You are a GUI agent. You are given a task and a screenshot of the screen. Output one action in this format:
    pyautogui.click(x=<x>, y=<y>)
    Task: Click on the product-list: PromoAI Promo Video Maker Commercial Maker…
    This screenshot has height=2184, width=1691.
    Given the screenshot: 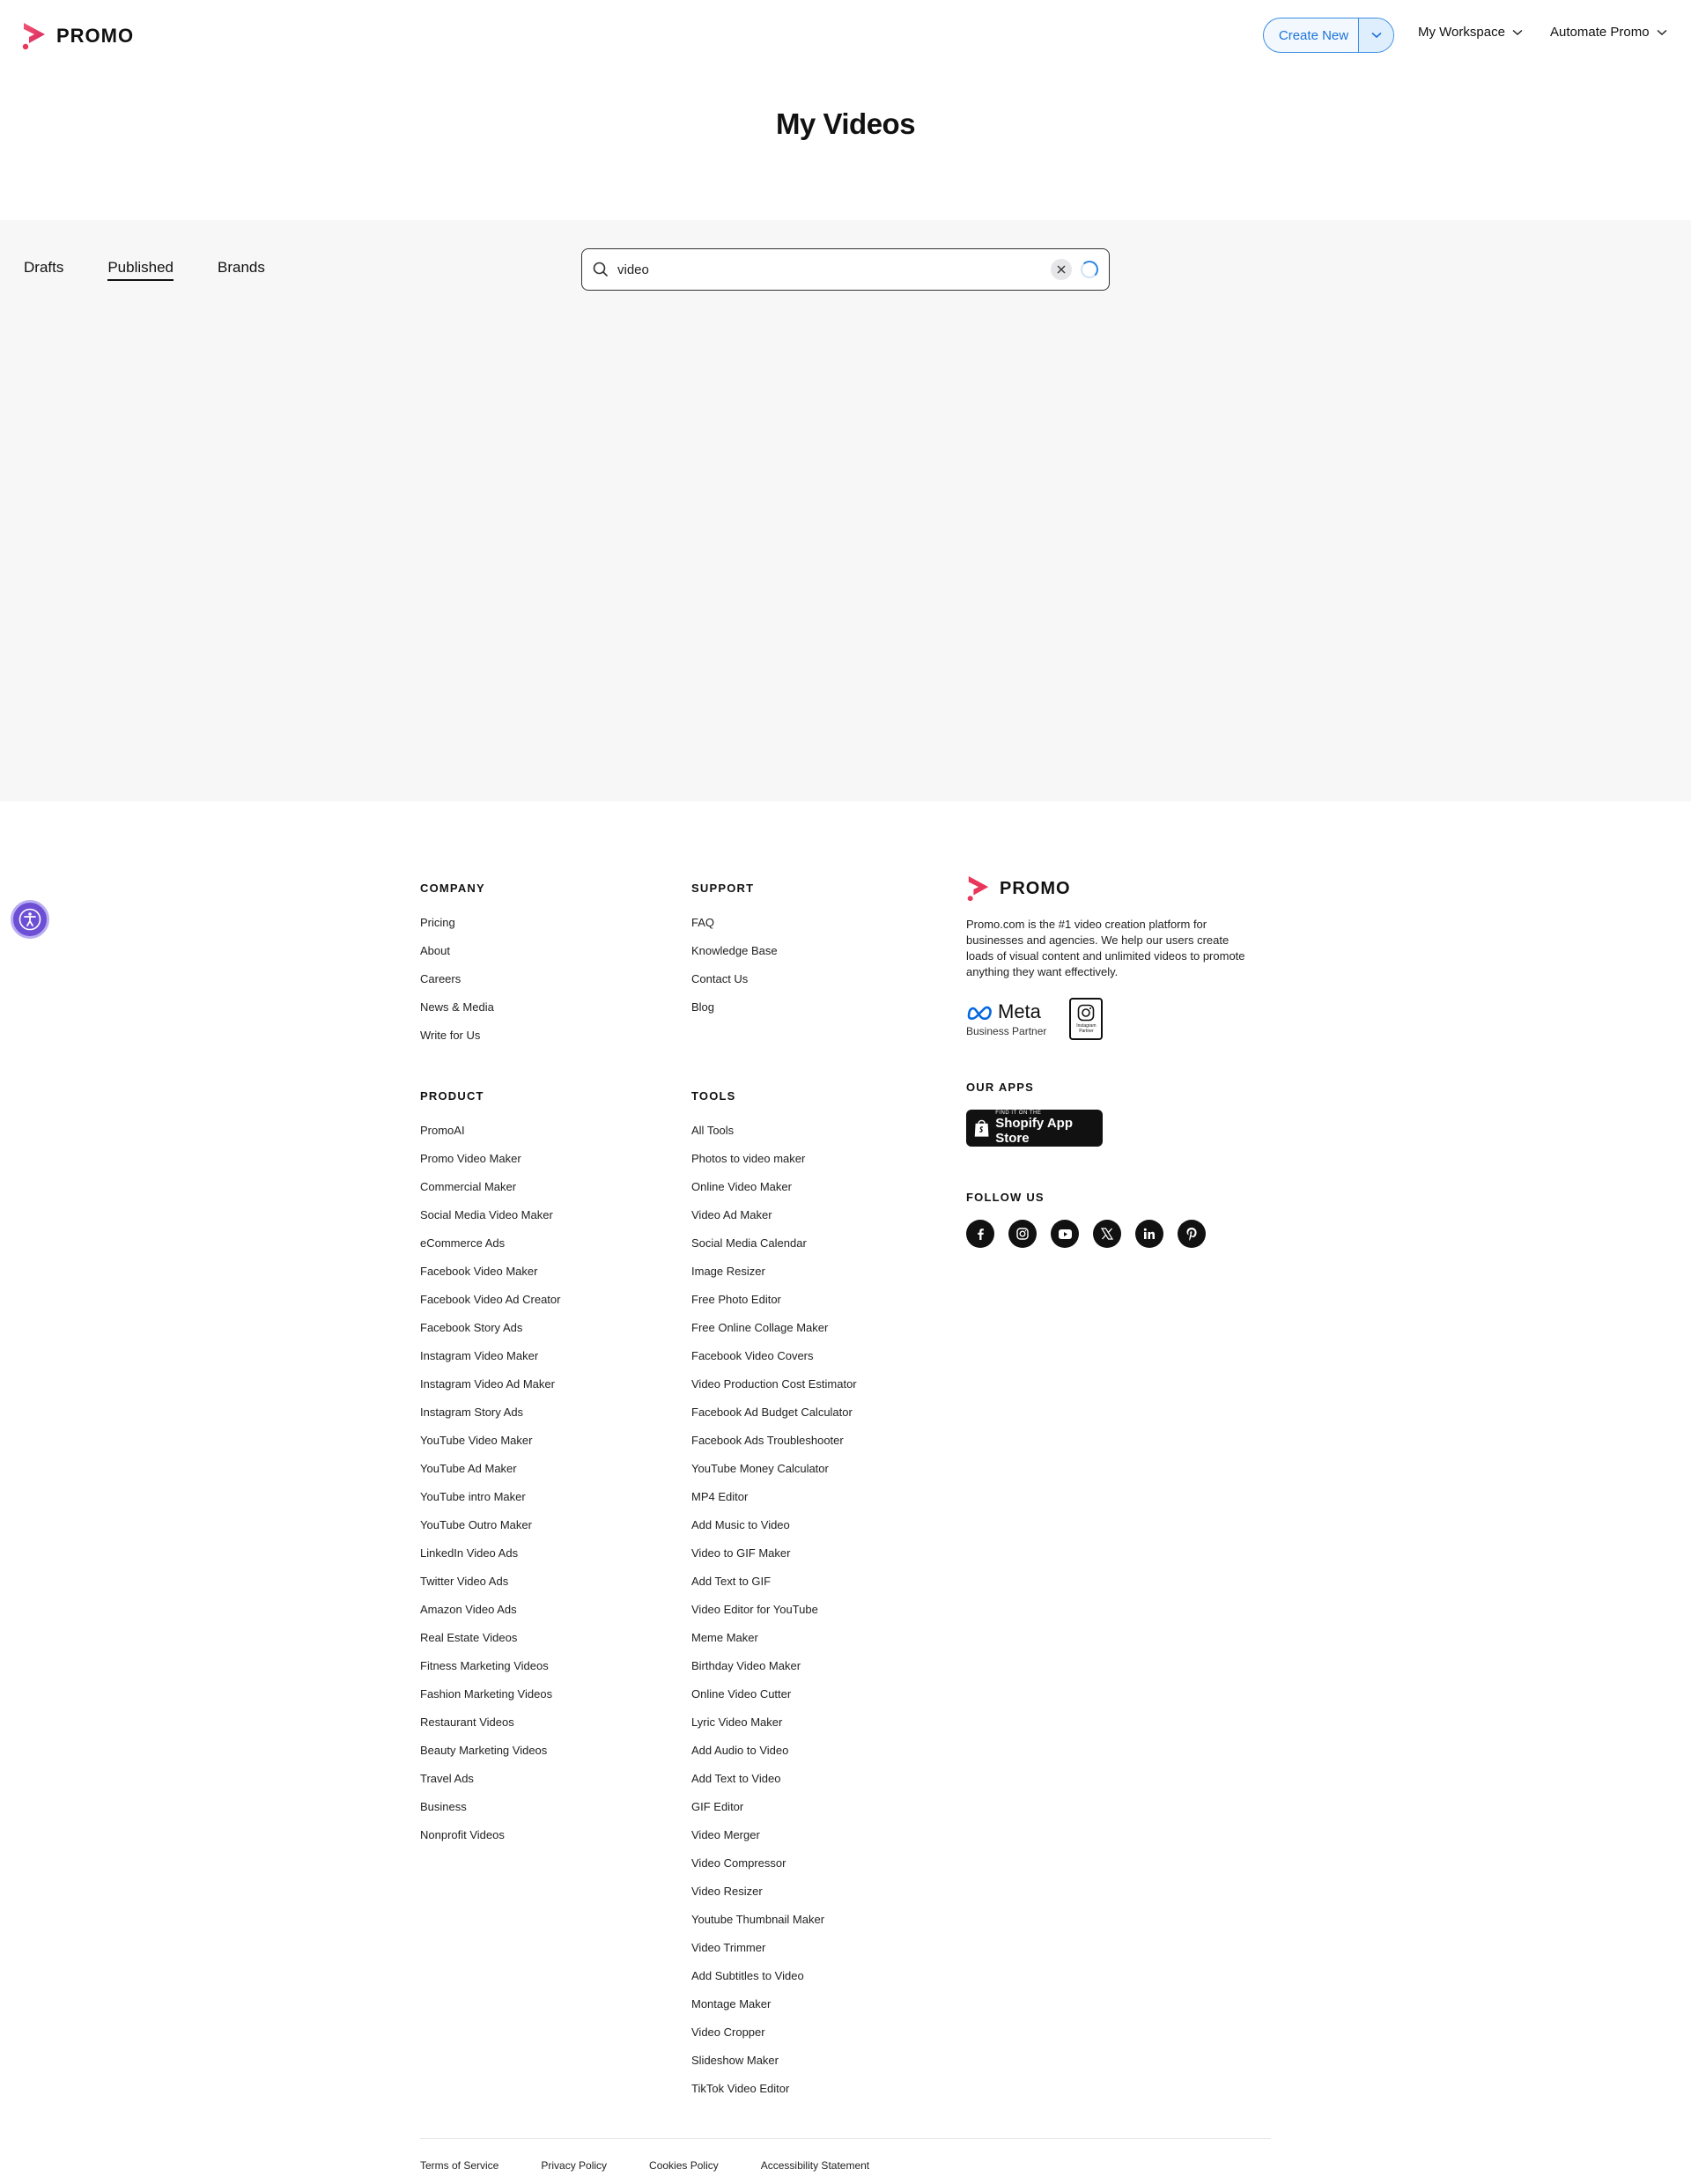 What is the action you would take?
    pyautogui.click(x=490, y=1490)
    